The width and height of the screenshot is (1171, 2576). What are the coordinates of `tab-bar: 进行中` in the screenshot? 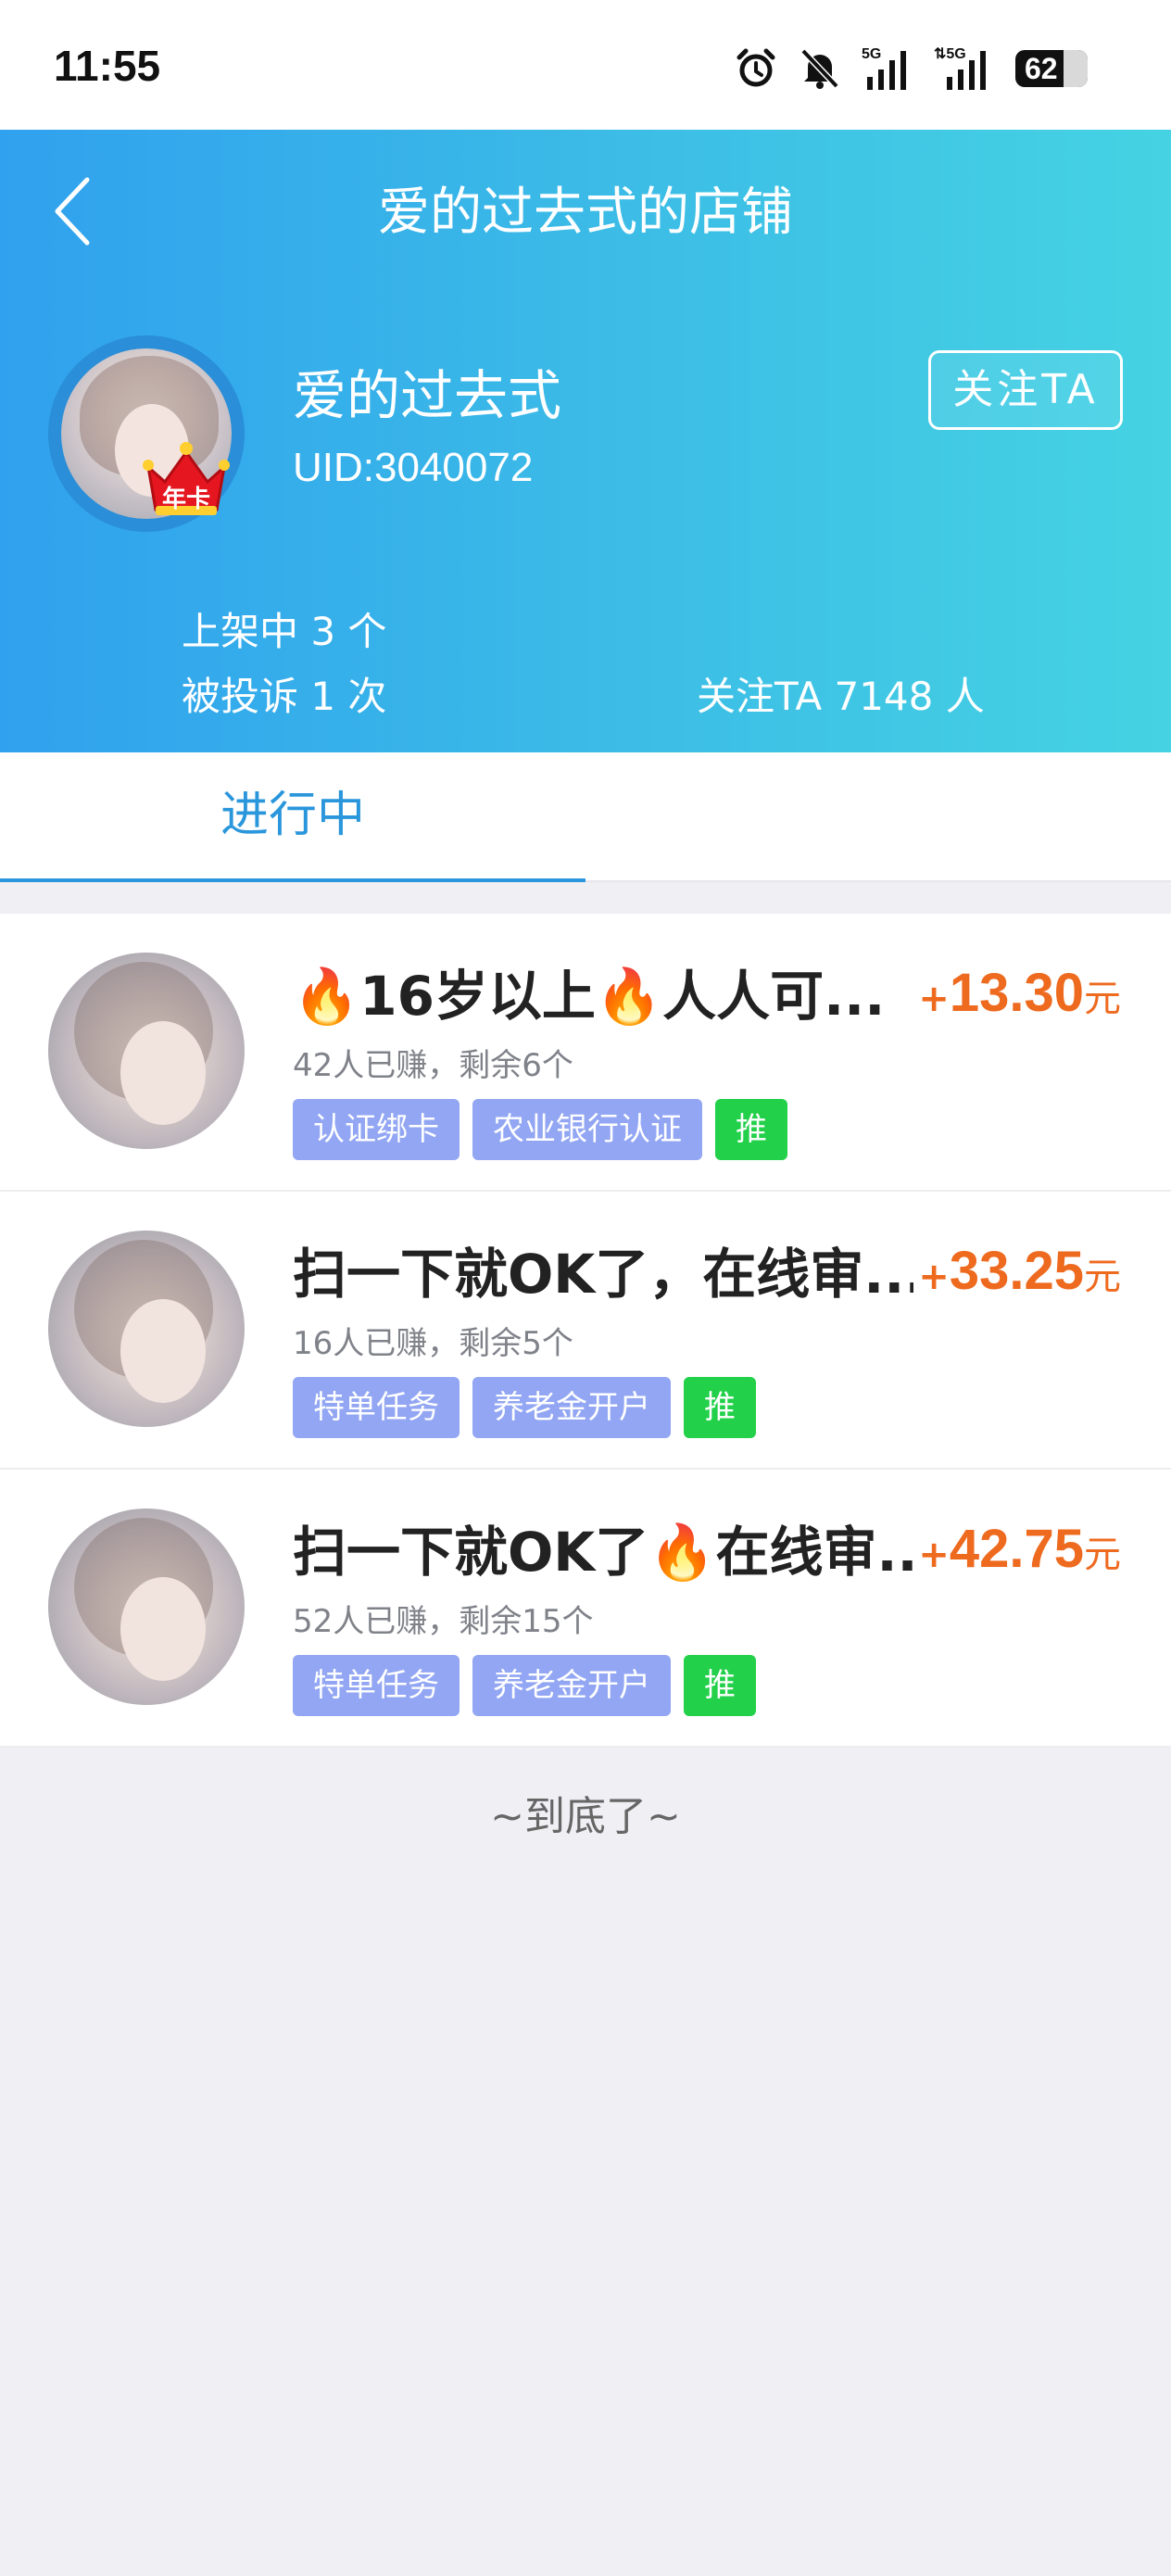 It's located at (585, 817).